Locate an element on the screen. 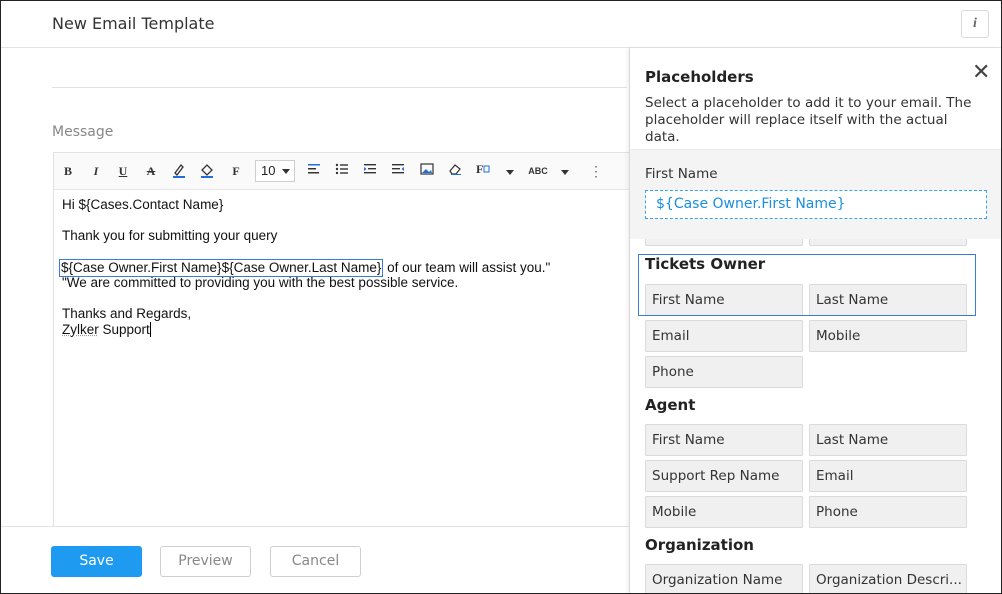 The height and width of the screenshot is (594, 1002). highlight-box is located at coordinates (807, 285).